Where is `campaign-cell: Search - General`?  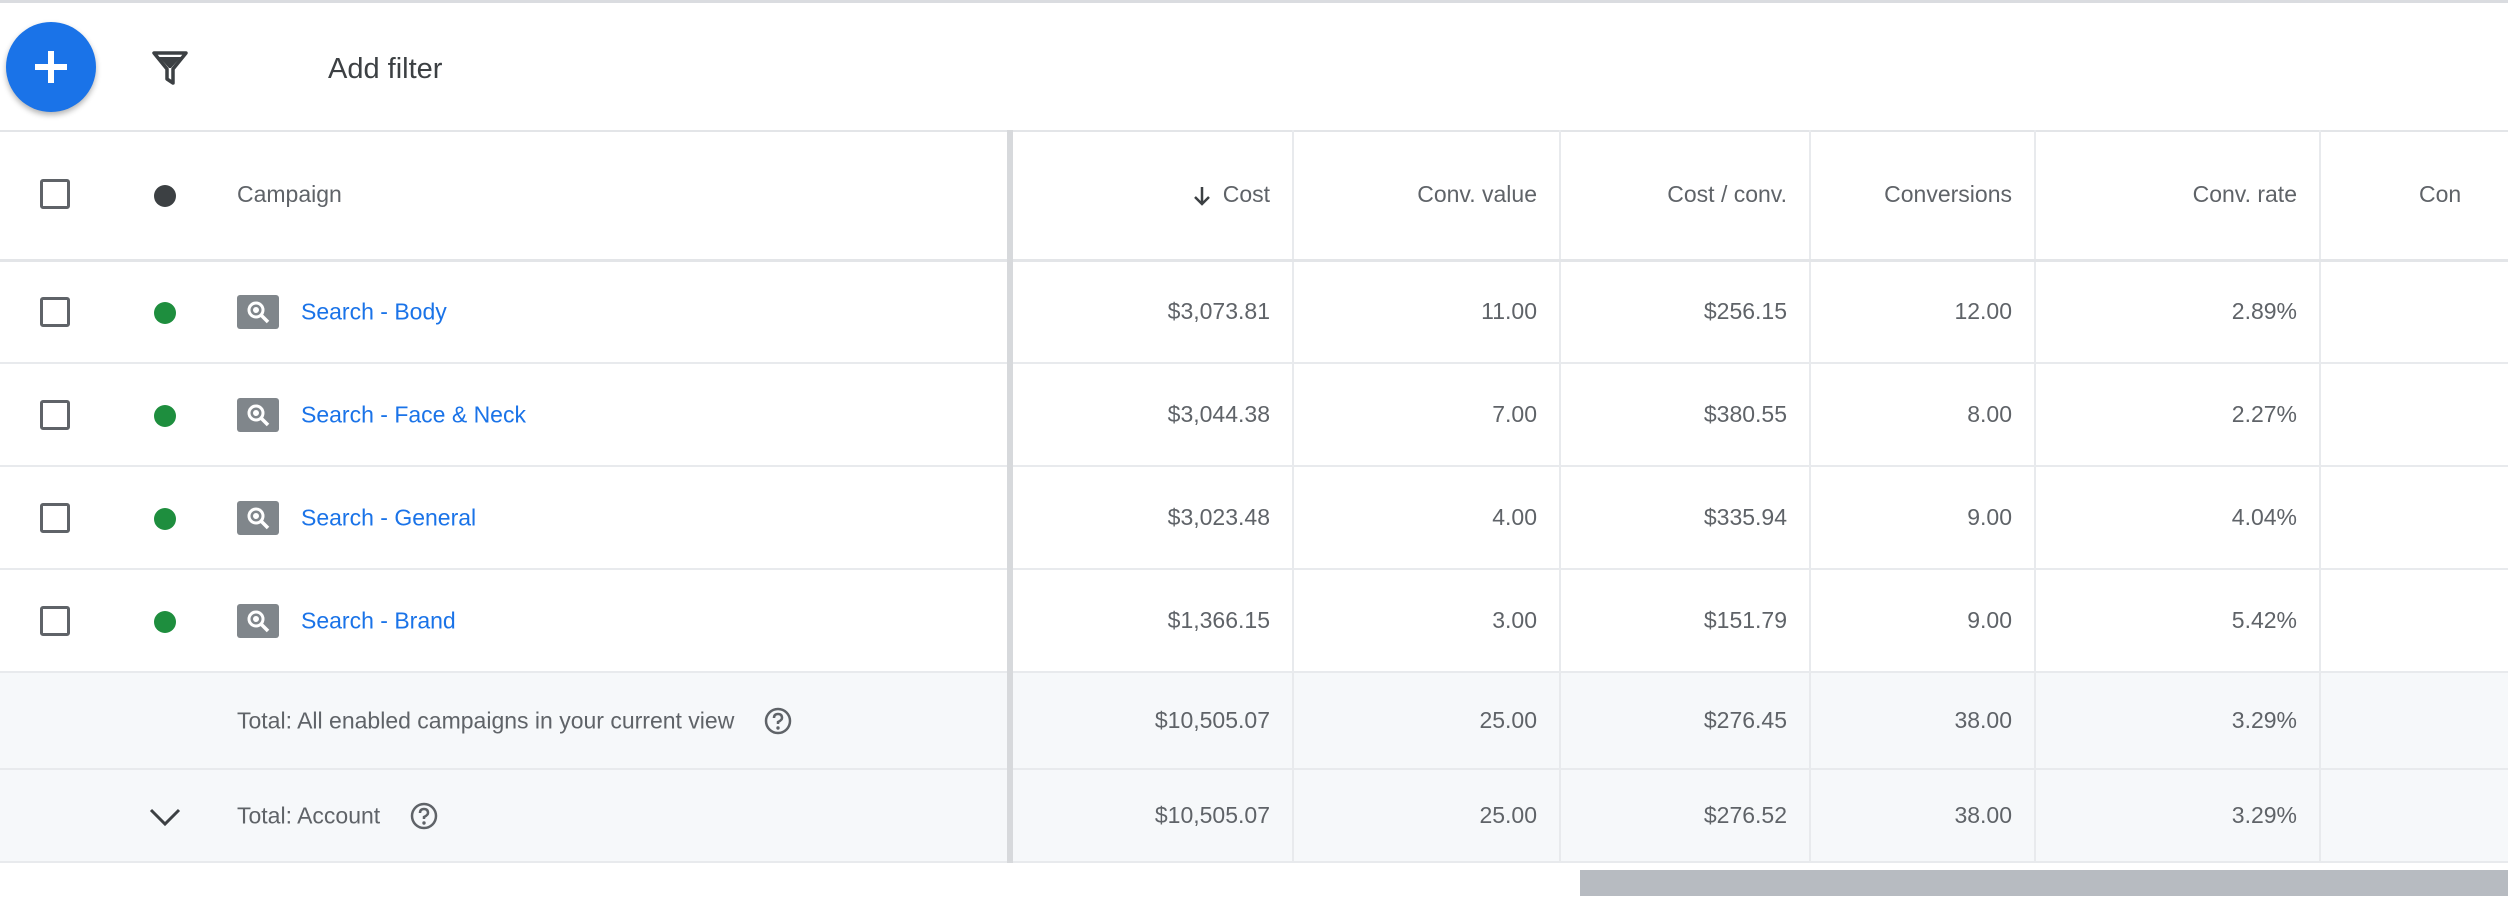
campaign-cell: Search - General is located at coordinates (614, 517).